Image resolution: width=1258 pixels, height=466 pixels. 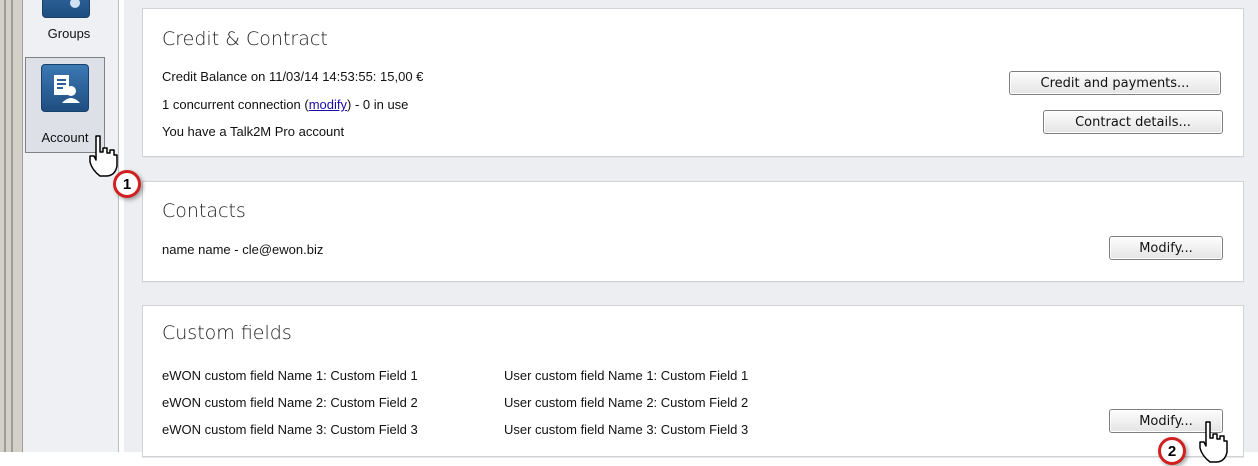 What do you see at coordinates (227, 333) in the screenshot?
I see `panel-title: Custom fields` at bounding box center [227, 333].